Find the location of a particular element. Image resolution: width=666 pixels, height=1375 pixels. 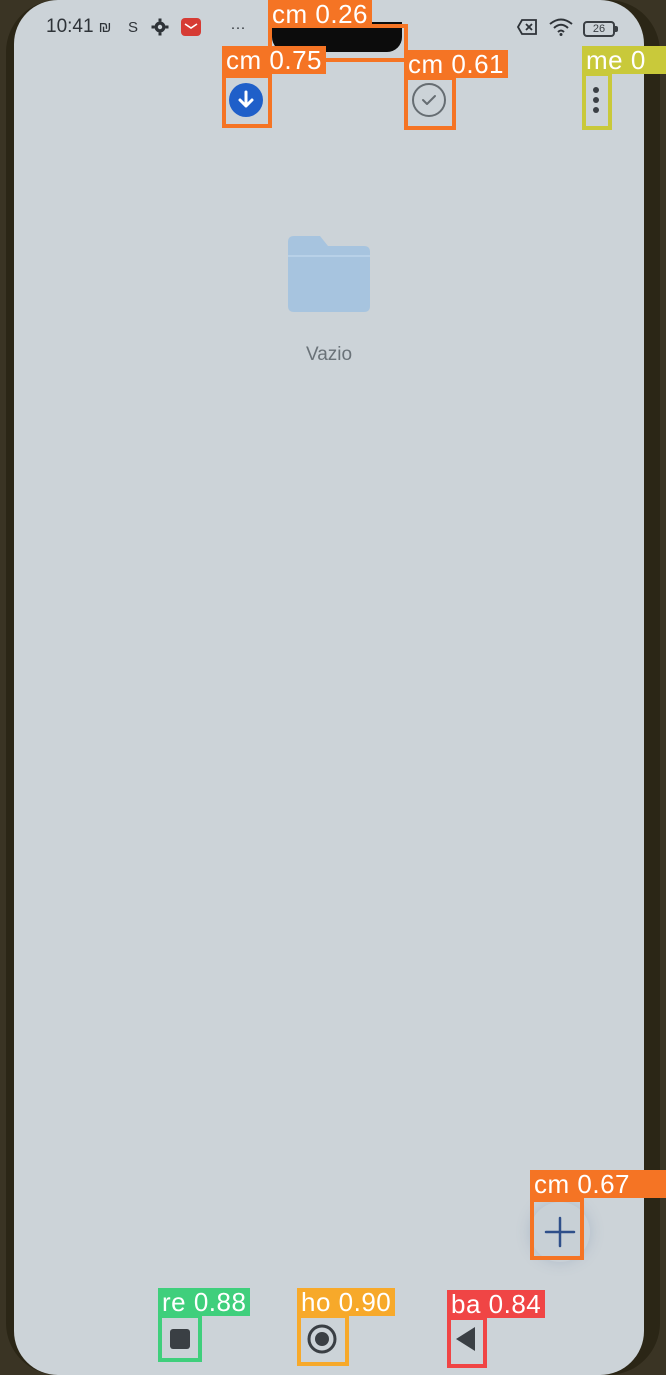

folder-icon is located at coordinates (329, 274).